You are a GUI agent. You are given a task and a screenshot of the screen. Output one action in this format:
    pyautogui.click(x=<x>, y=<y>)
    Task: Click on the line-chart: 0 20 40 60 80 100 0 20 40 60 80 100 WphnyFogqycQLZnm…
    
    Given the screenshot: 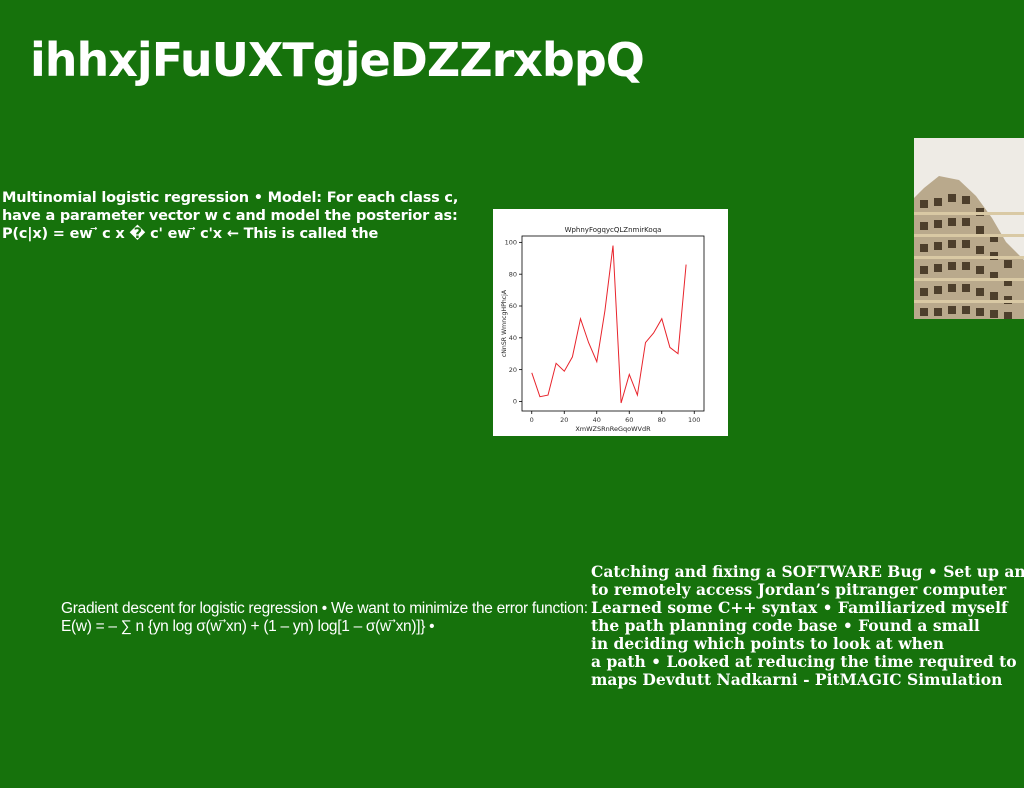 What is the action you would take?
    pyautogui.click(x=610, y=322)
    